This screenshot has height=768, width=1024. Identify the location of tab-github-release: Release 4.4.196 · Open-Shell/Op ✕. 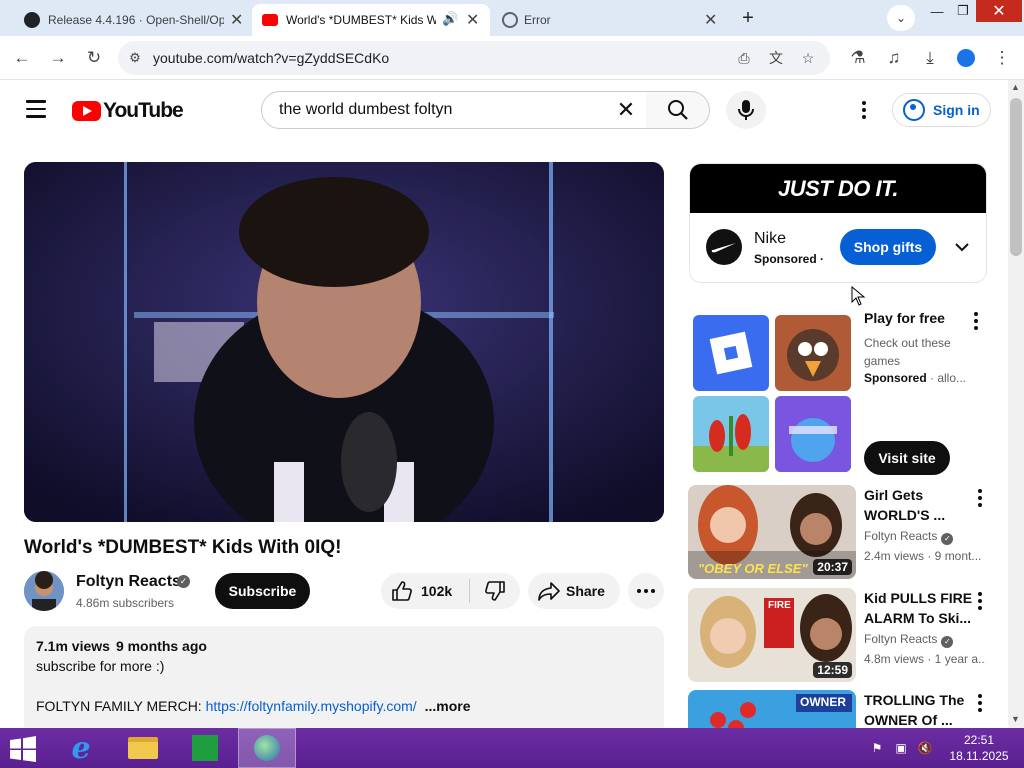
(130, 20).